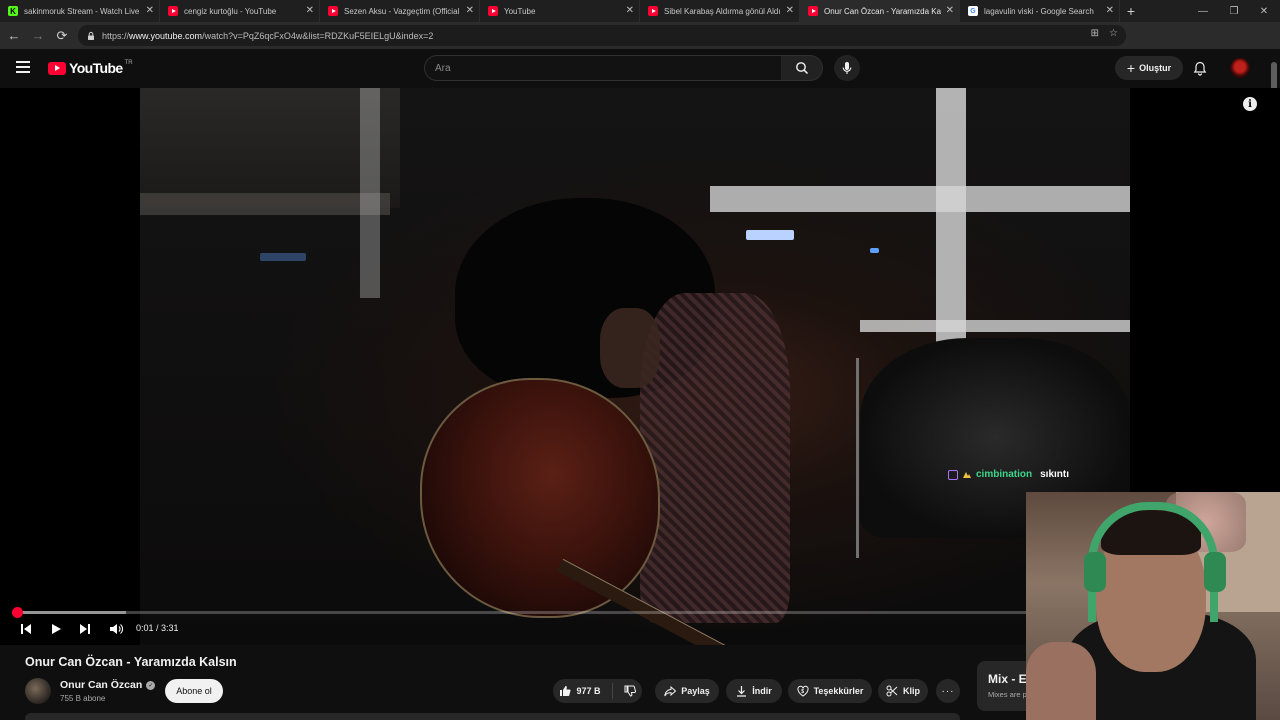 The height and width of the screenshot is (720, 1280). I want to click on play-button, so click(56, 629).